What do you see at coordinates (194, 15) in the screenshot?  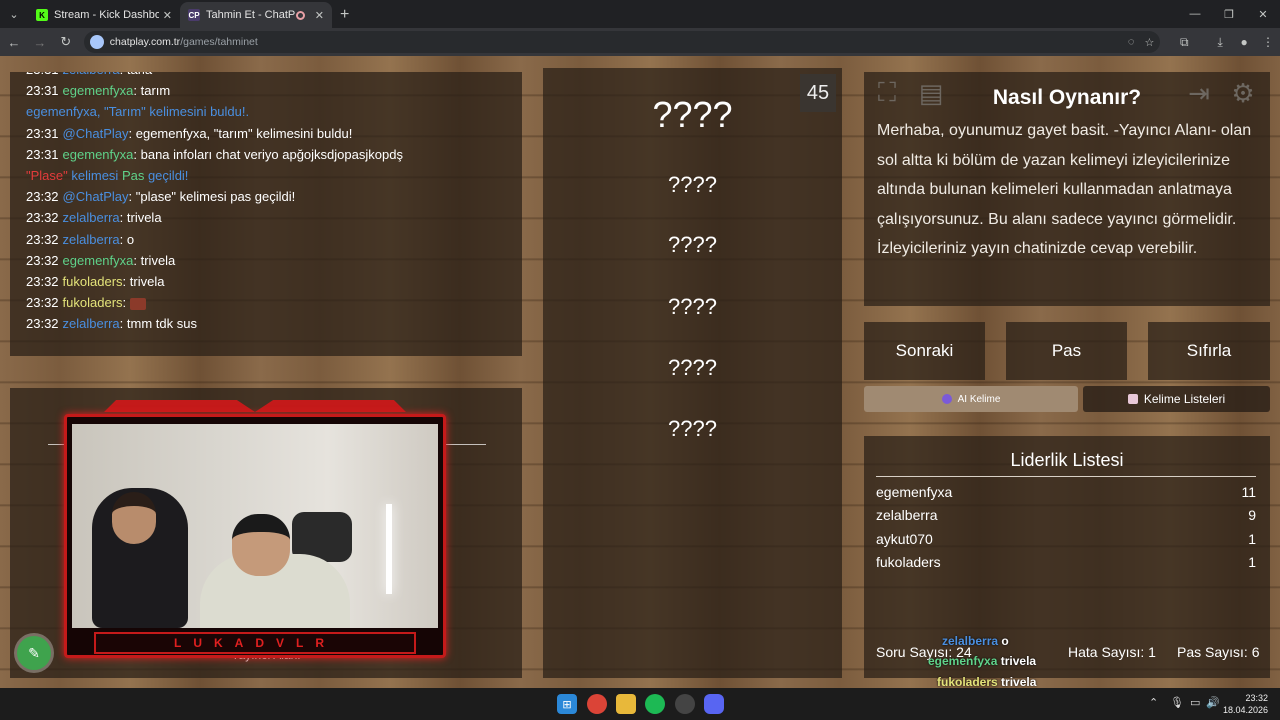 I see `chatplay-logo-icon: CP` at bounding box center [194, 15].